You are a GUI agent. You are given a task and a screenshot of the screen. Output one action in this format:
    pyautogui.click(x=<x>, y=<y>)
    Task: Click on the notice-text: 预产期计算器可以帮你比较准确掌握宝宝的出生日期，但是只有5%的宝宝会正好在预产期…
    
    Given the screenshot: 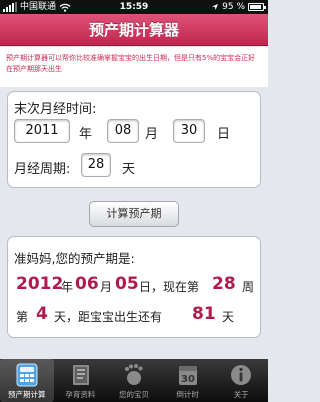 What is the action you would take?
    pyautogui.click(x=134, y=67)
    